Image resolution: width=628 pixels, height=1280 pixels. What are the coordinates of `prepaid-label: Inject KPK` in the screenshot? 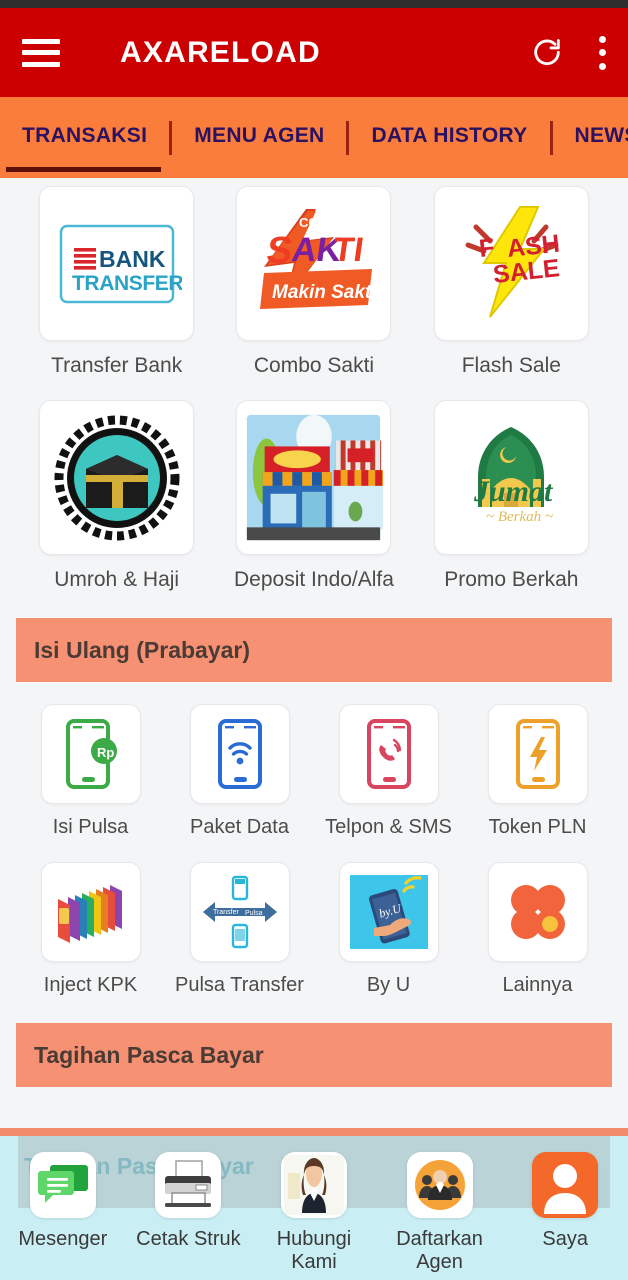 It's located at (90, 984).